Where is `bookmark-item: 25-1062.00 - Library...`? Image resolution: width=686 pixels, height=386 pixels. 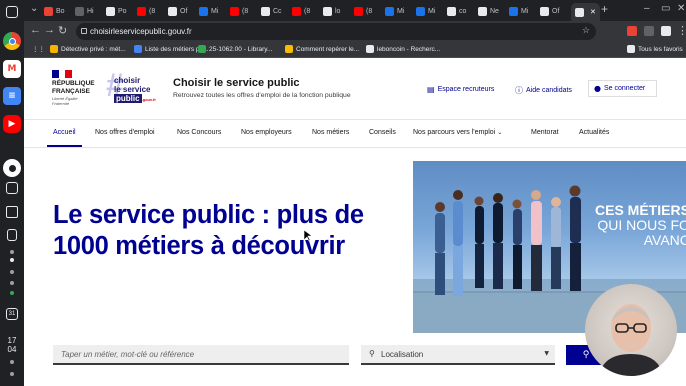
bookmark-item: 25-1062.00 - Library... is located at coordinates (235, 49).